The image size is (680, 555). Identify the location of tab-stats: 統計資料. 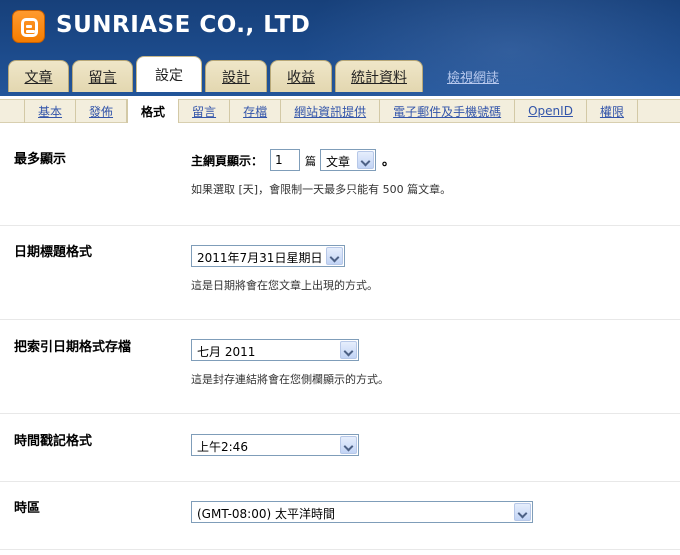
(379, 76).